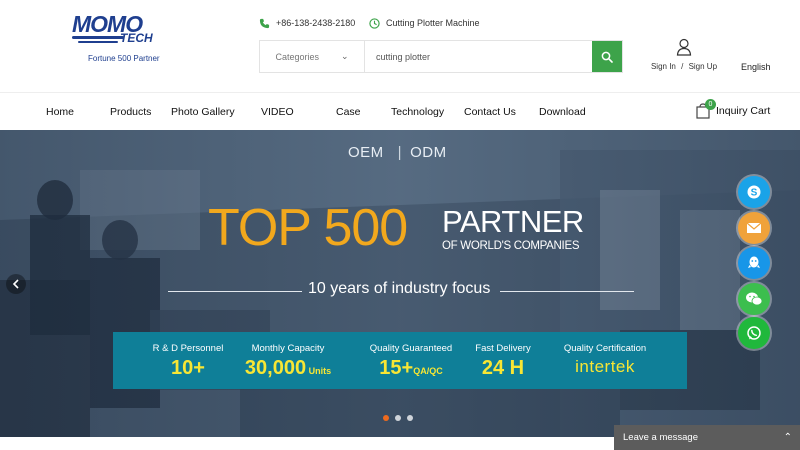  Describe the element at coordinates (98, 42) in the screenshot. I see `logo-swoosh-lower` at that location.